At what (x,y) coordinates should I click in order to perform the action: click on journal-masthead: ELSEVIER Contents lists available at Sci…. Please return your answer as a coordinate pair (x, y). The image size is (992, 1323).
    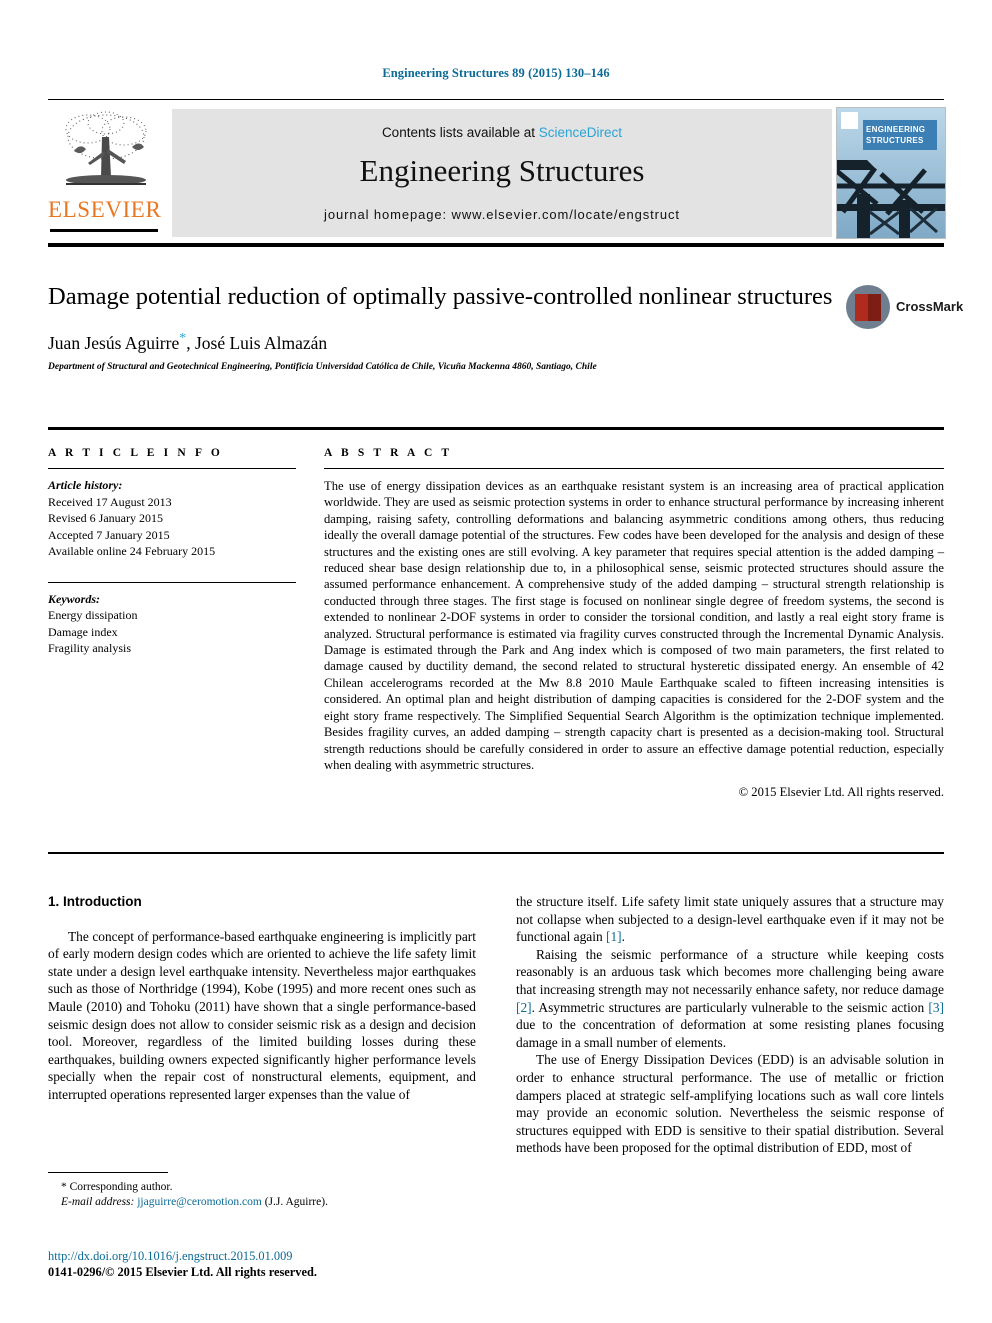
    Looking at the image, I should click on (497, 173).